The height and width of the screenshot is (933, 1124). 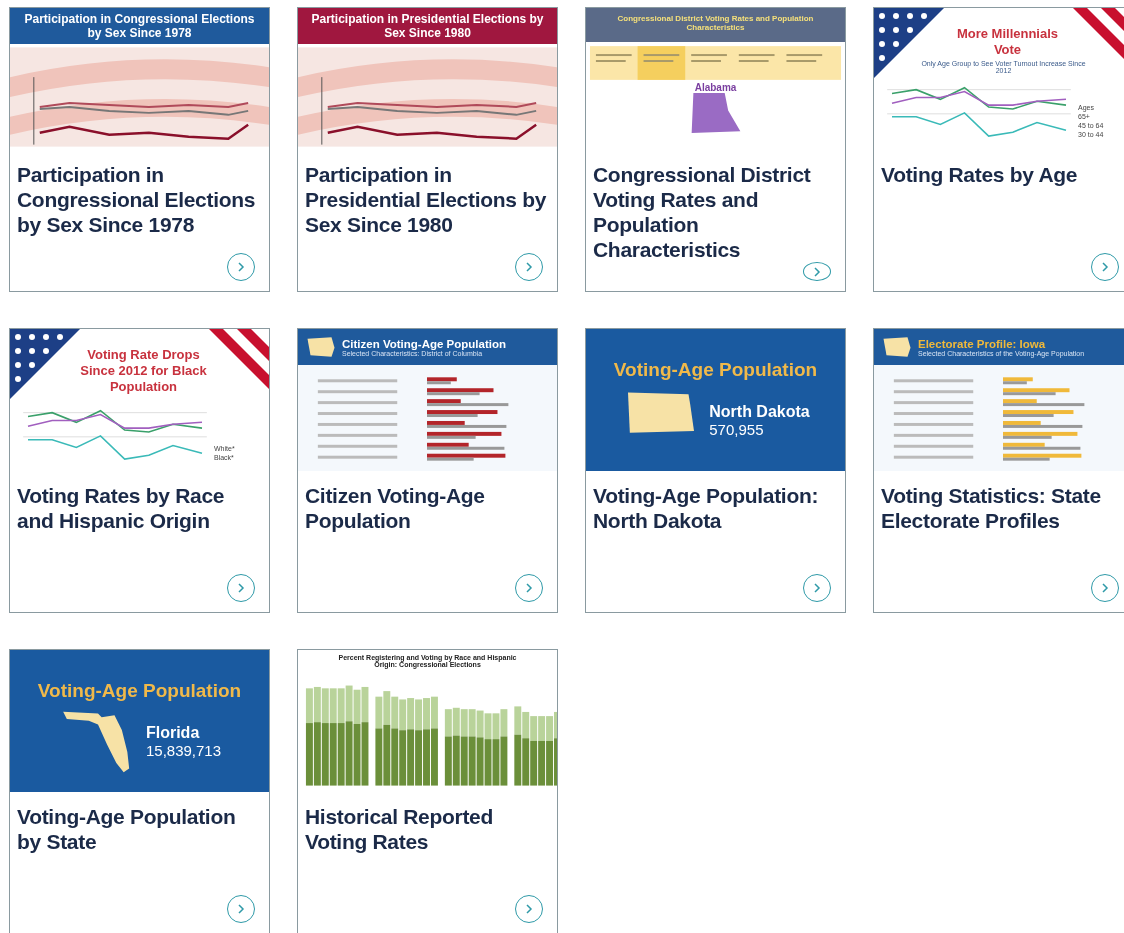 I want to click on card-title: Historical Reported Voting Rates, so click(x=427, y=823).